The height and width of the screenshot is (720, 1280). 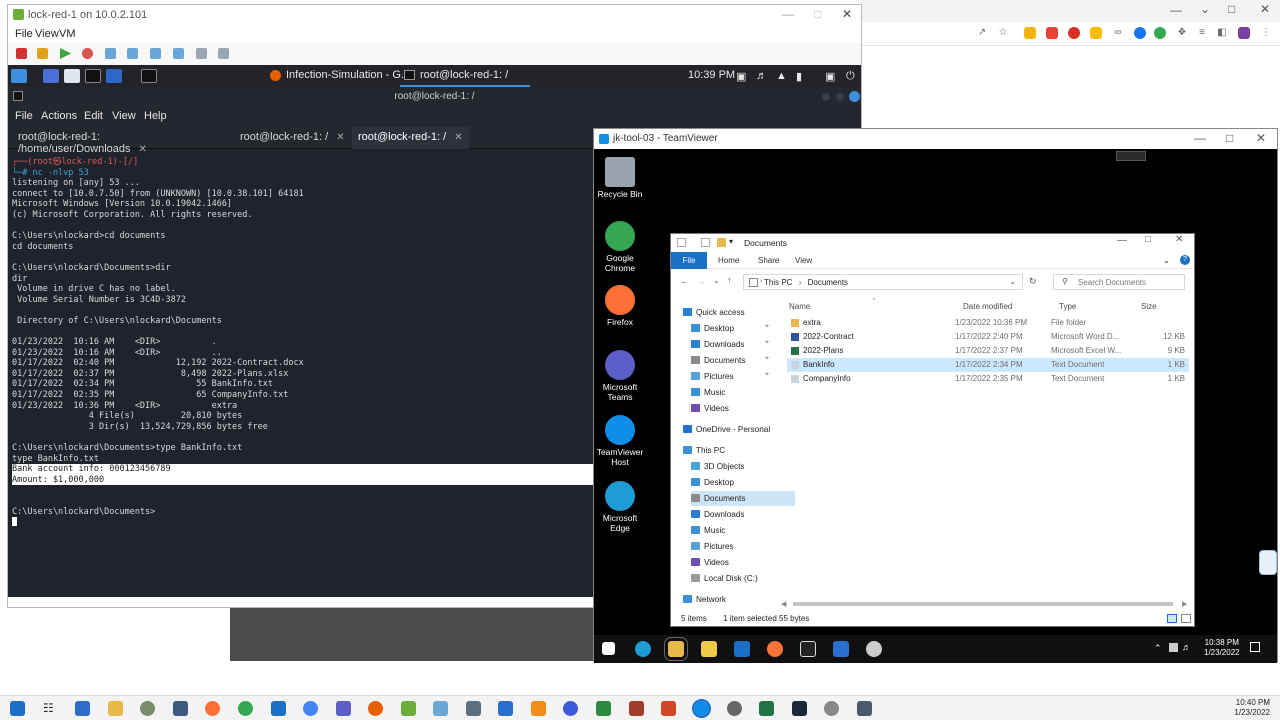 I want to click on panel-clock: 10:39 PM, so click(x=711, y=75).